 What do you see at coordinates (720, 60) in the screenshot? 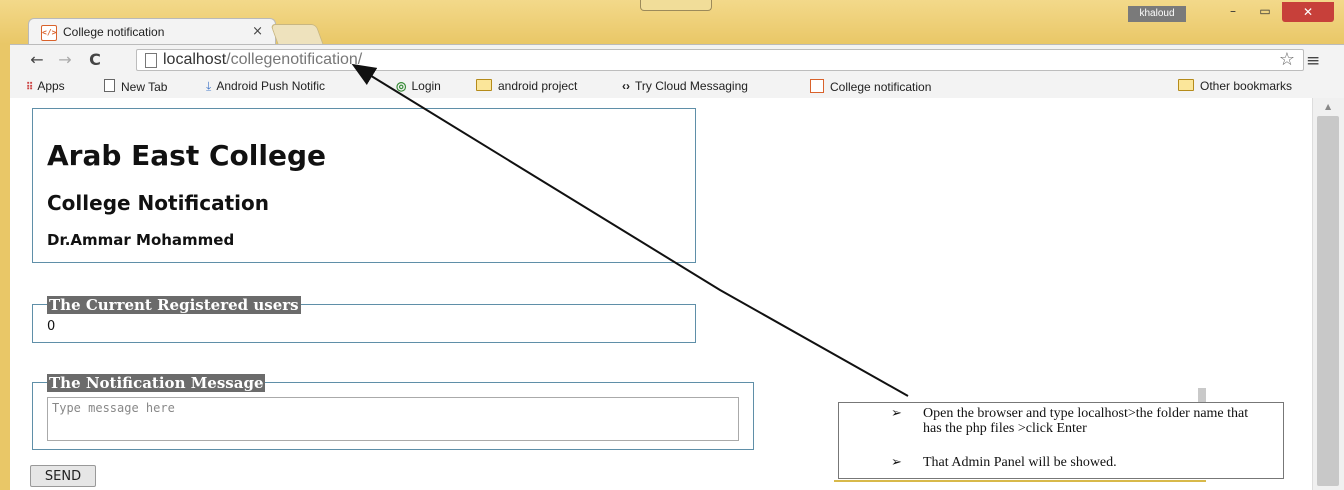
I see `address-bar: localhost/collegenotification/ ☆` at bounding box center [720, 60].